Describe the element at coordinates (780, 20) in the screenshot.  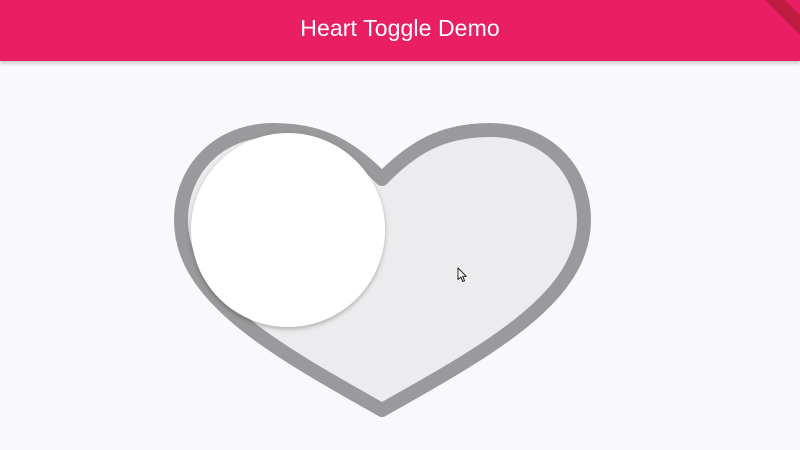
I see `debug-banner` at that location.